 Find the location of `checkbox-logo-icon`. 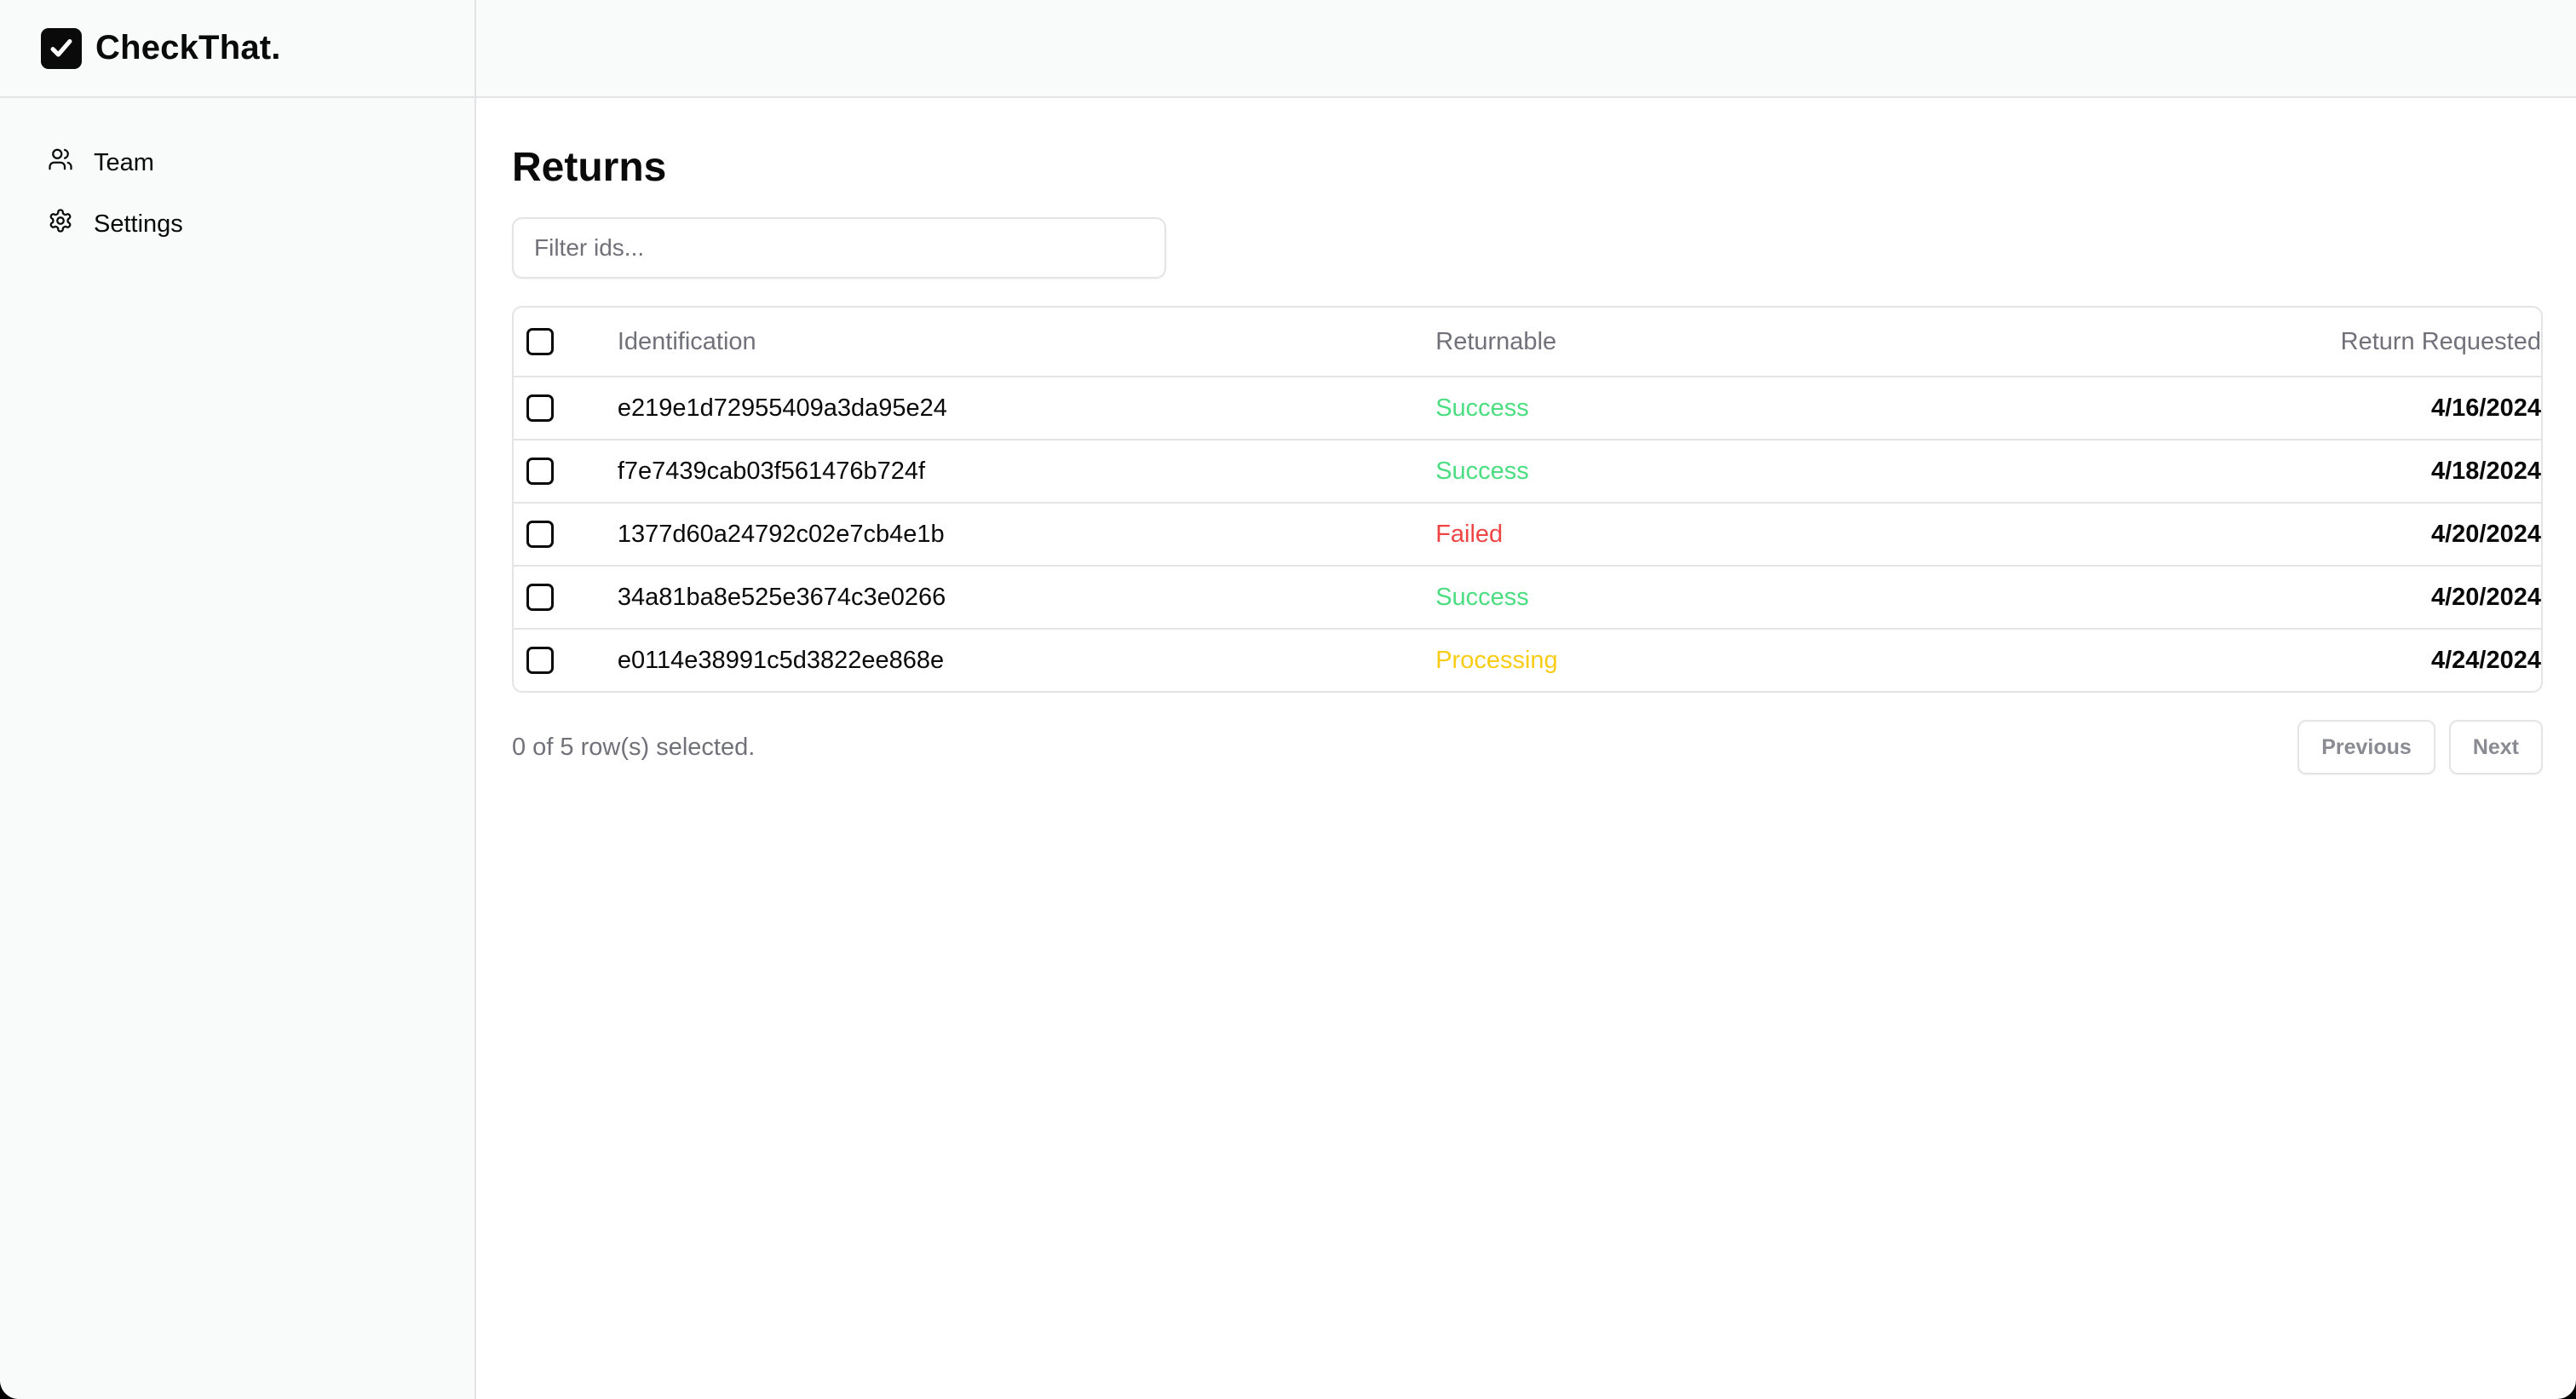

checkbox-logo-icon is located at coordinates (61, 48).